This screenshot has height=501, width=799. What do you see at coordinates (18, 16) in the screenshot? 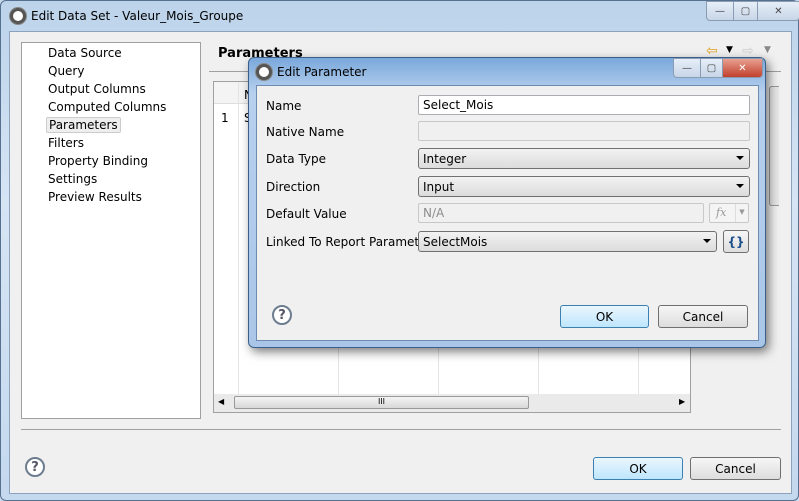
I see `app-gear-icon` at bounding box center [18, 16].